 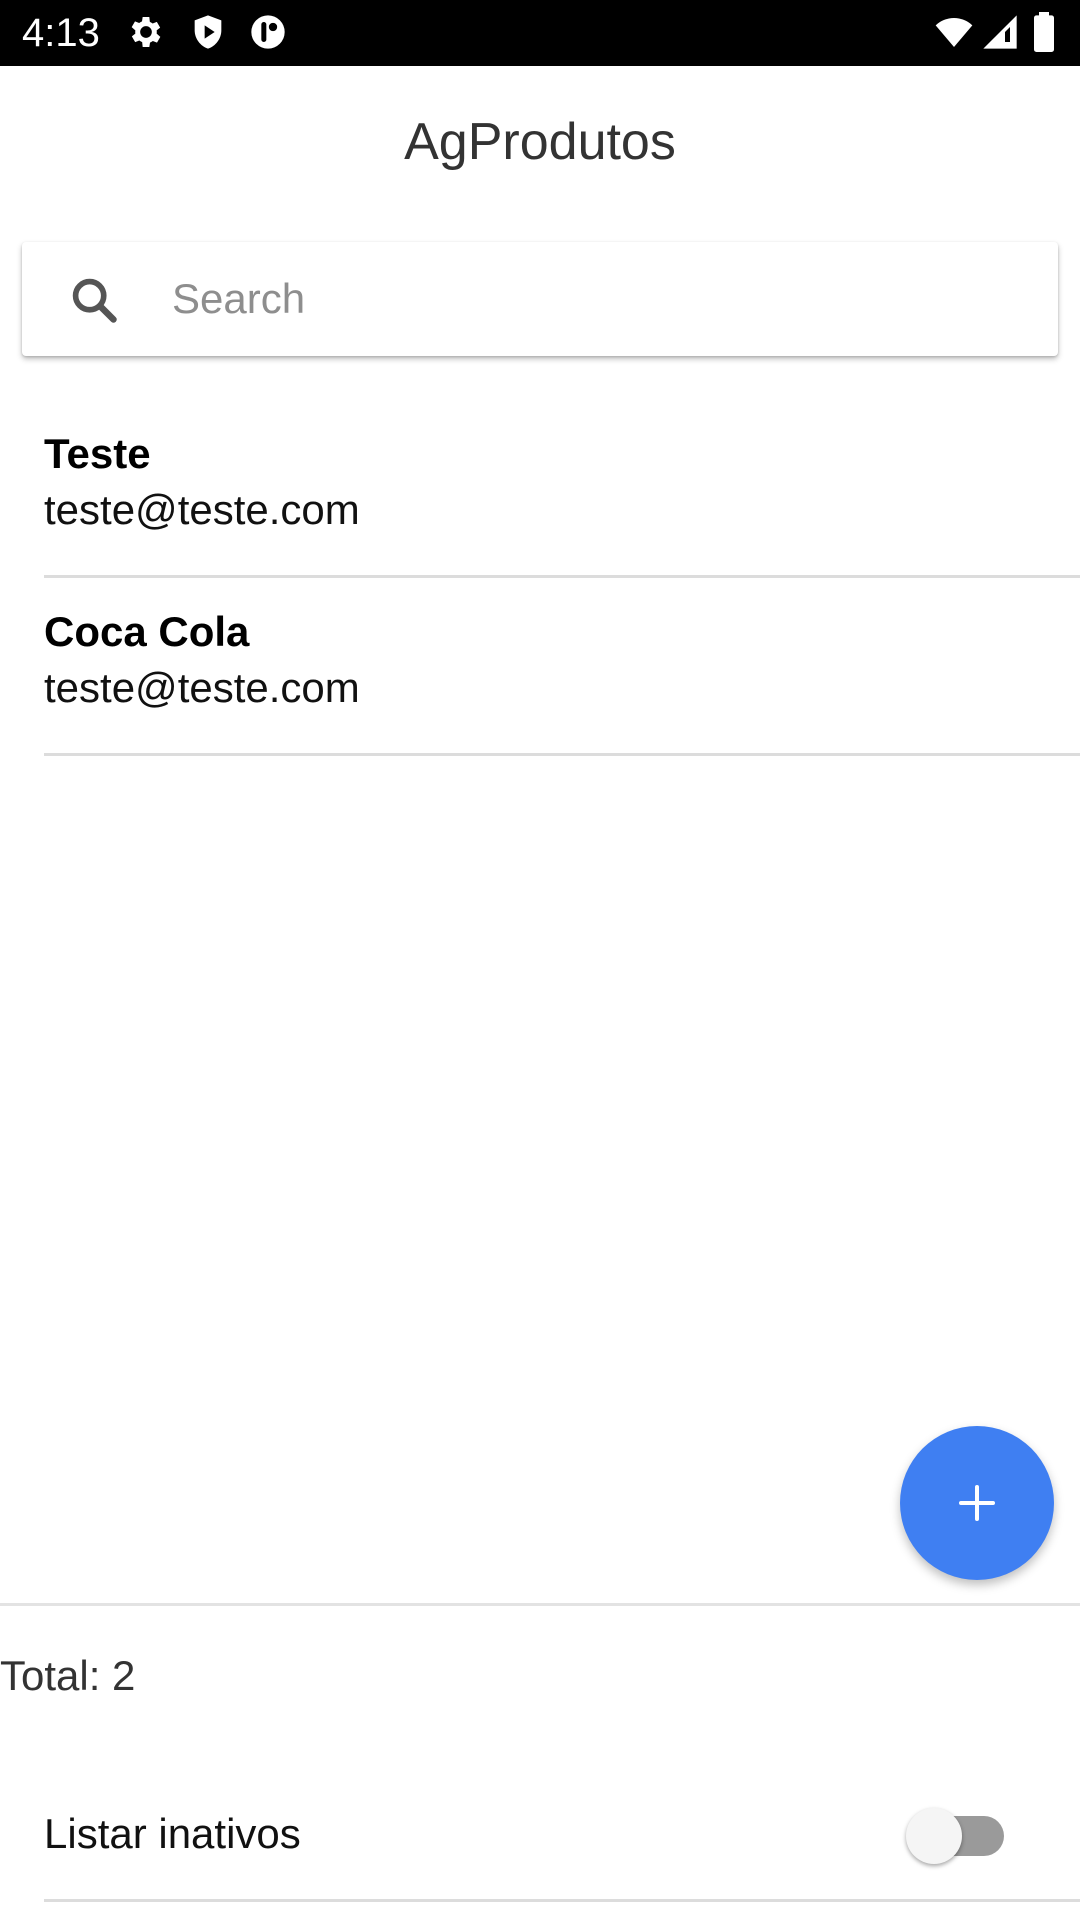 What do you see at coordinates (602, 299) in the screenshot?
I see `search-input` at bounding box center [602, 299].